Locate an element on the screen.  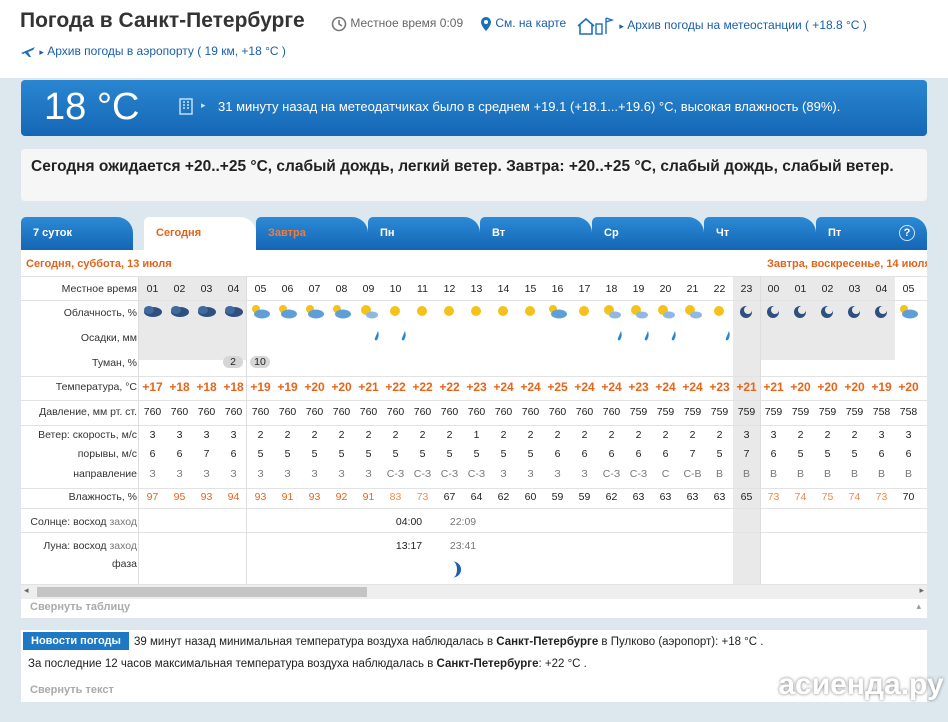
map-link-wrap: См. на карте is located at coordinates (523, 24).